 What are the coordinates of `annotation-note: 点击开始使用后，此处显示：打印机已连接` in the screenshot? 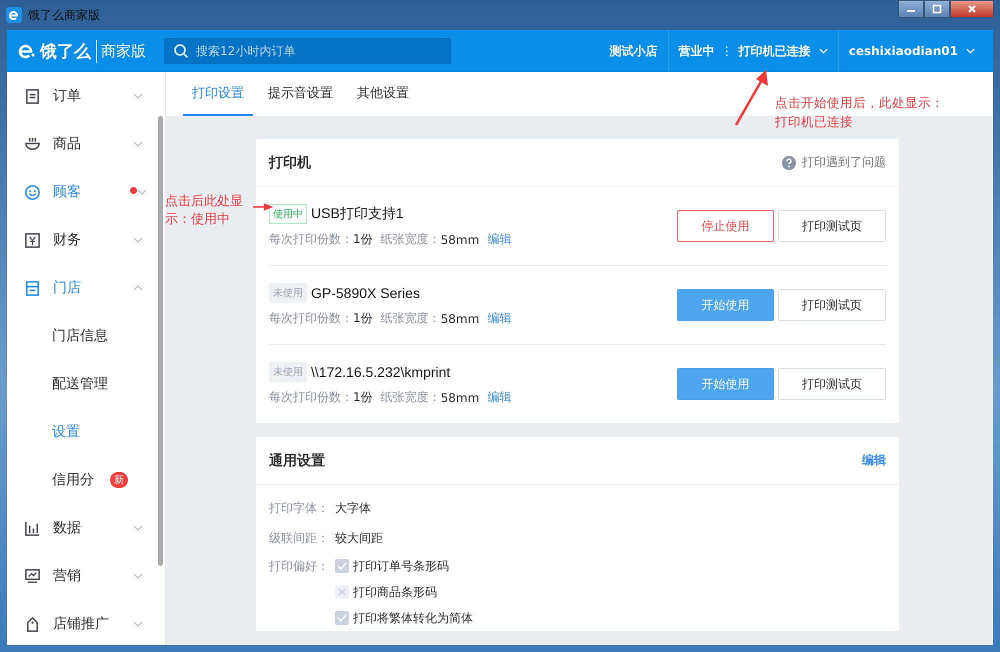 It's located at (860, 112).